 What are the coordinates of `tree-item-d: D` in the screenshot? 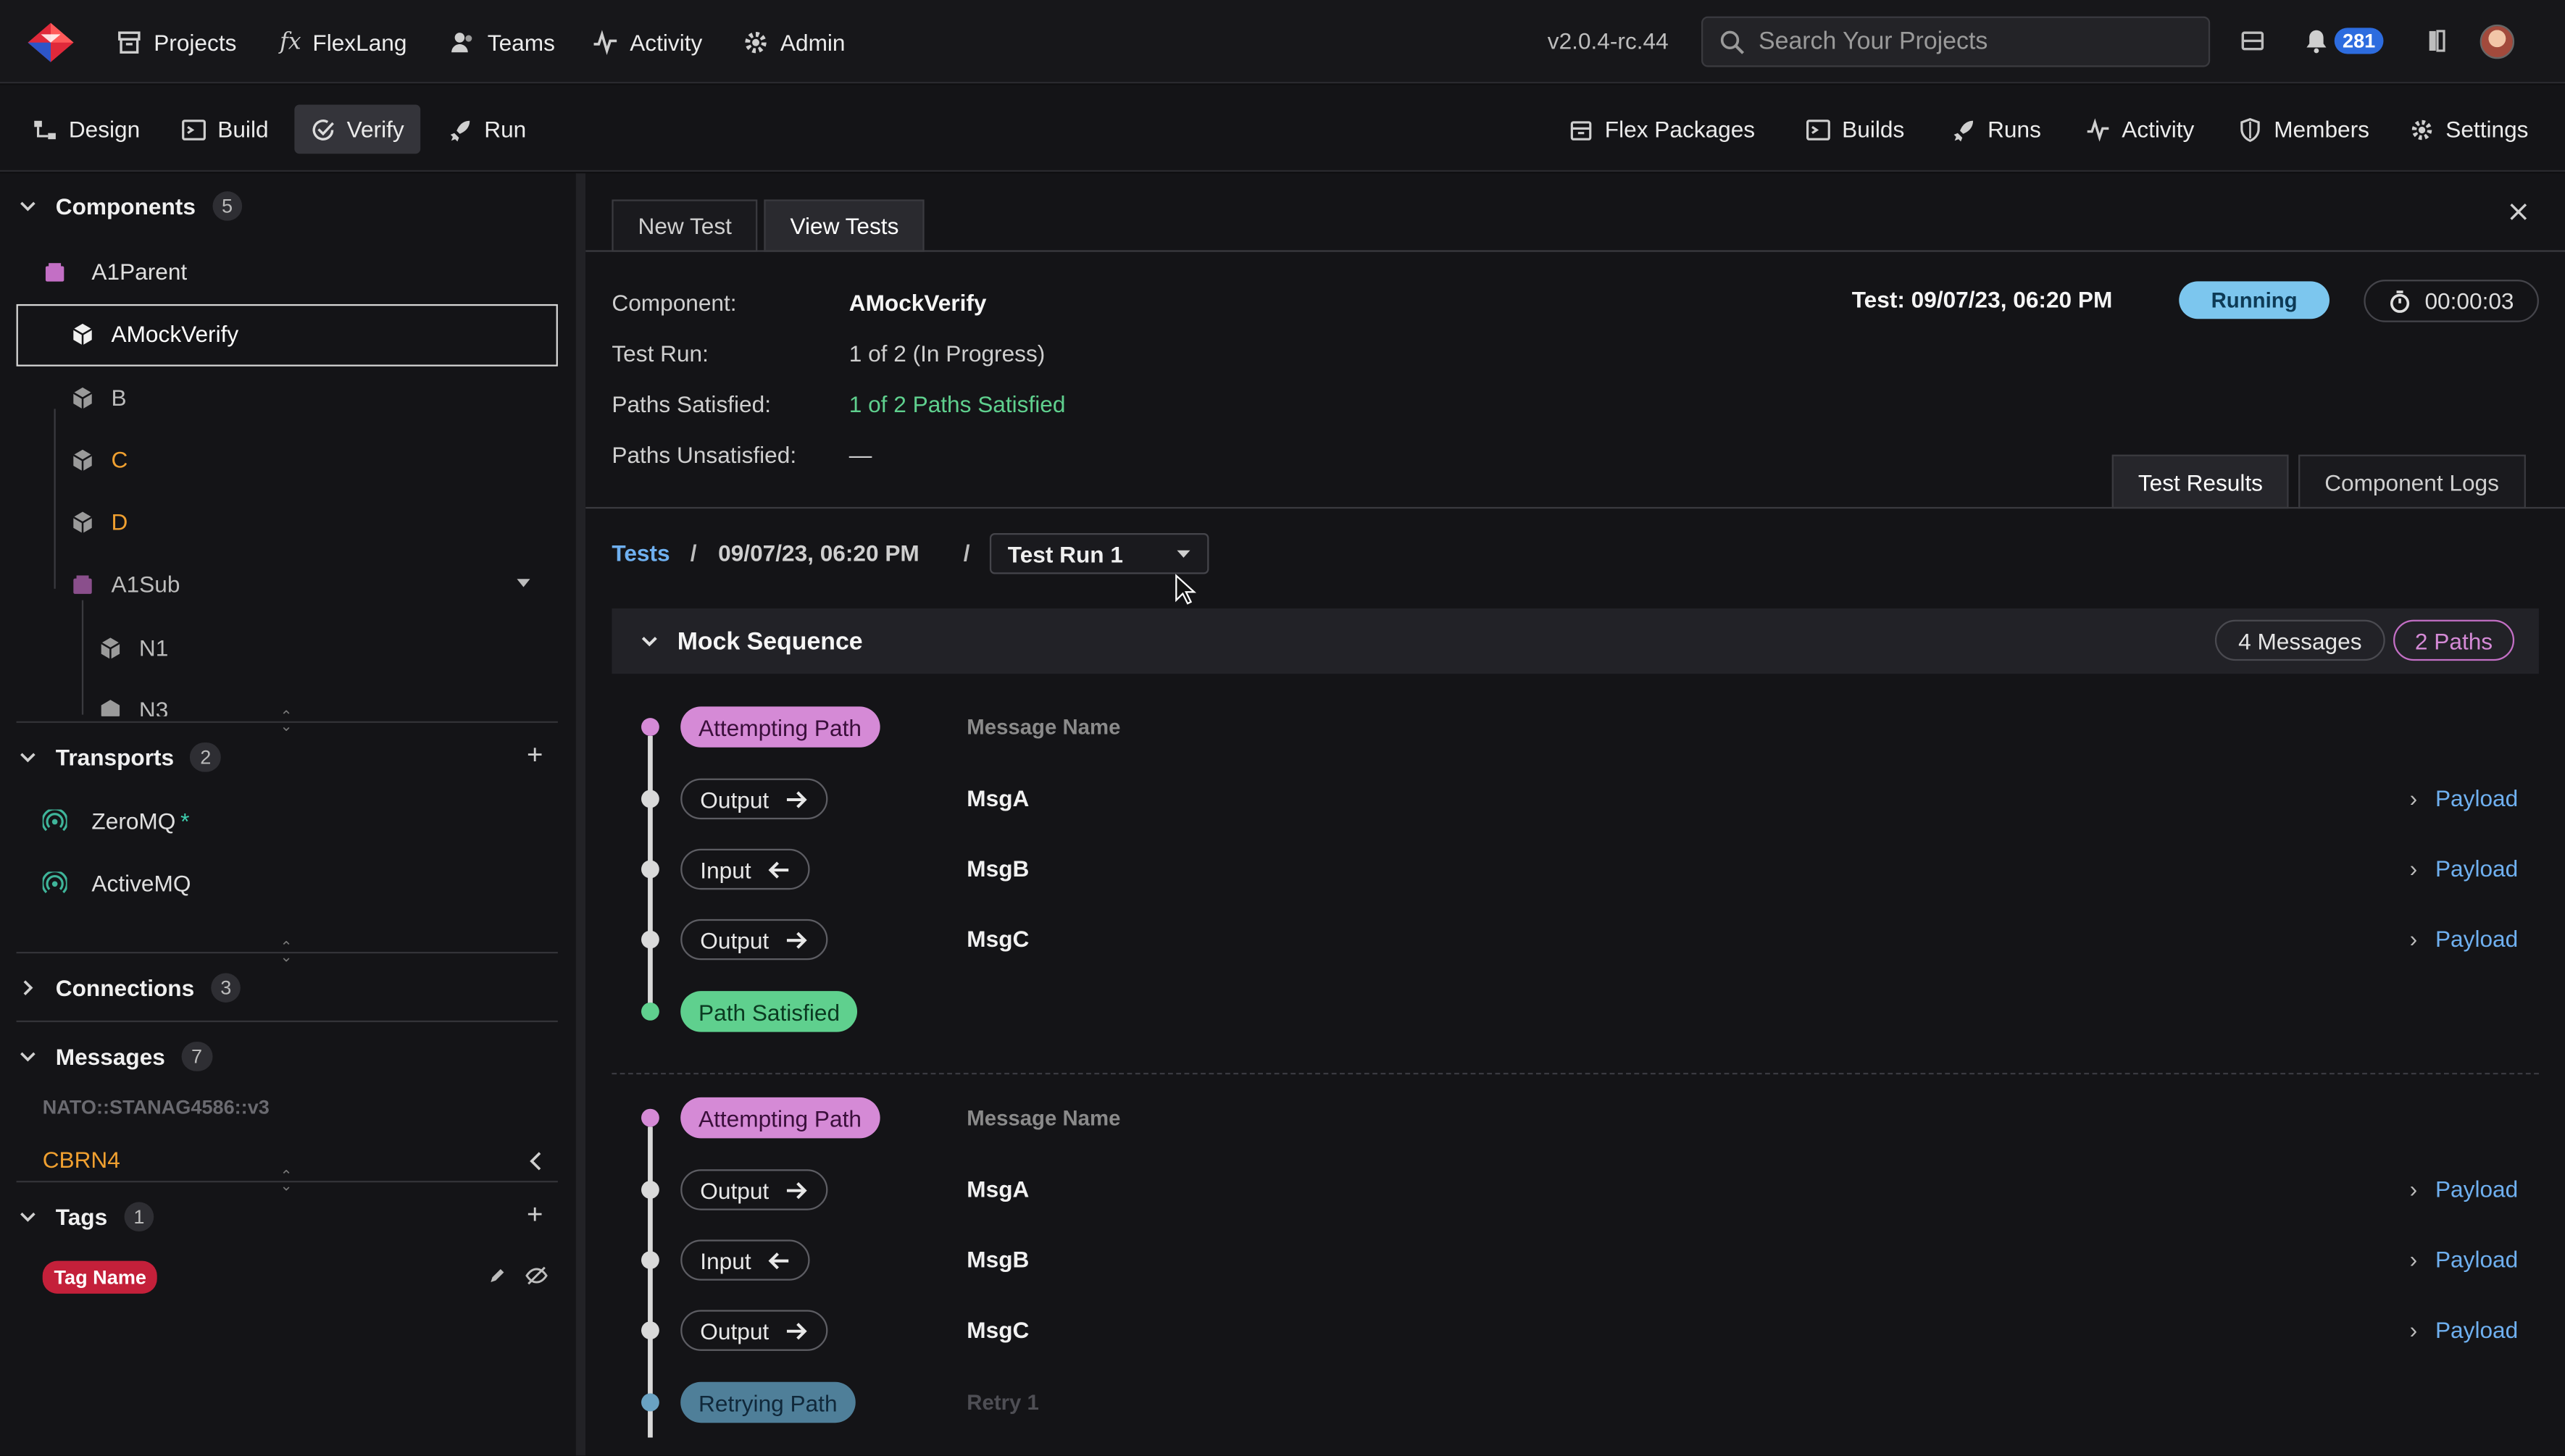 It's located at (99, 522).